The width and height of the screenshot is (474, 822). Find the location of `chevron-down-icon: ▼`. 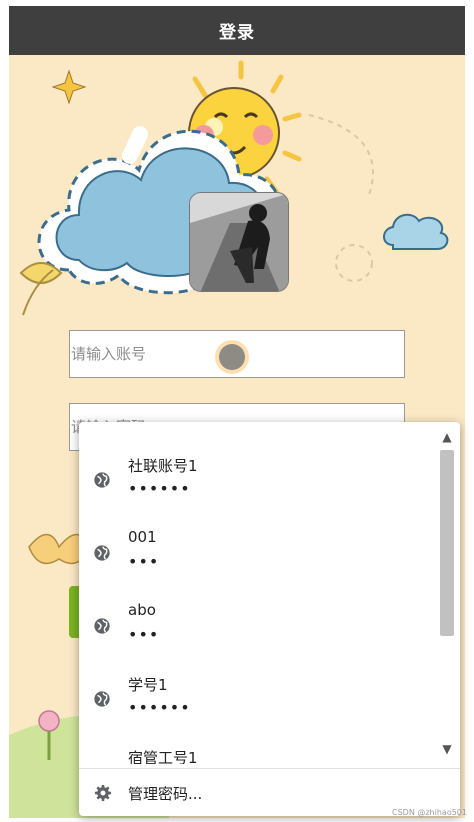

chevron-down-icon: ▼ is located at coordinates (447, 749).